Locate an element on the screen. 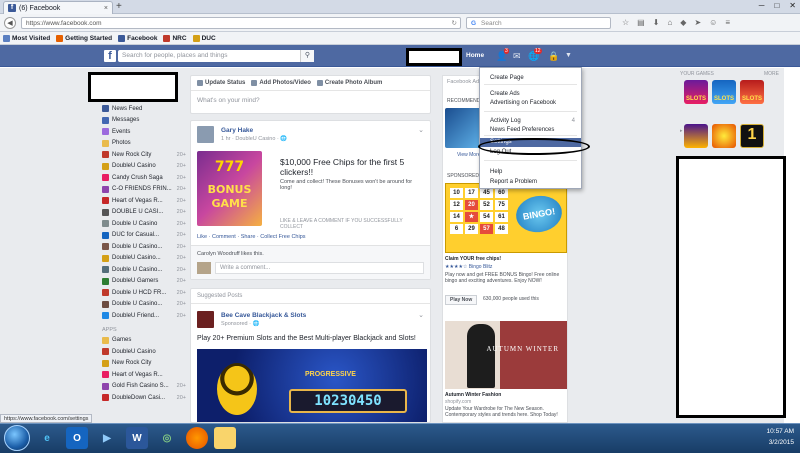 Image resolution: width=800 pixels, height=470 pixels. firefox-icon is located at coordinates (197, 438).